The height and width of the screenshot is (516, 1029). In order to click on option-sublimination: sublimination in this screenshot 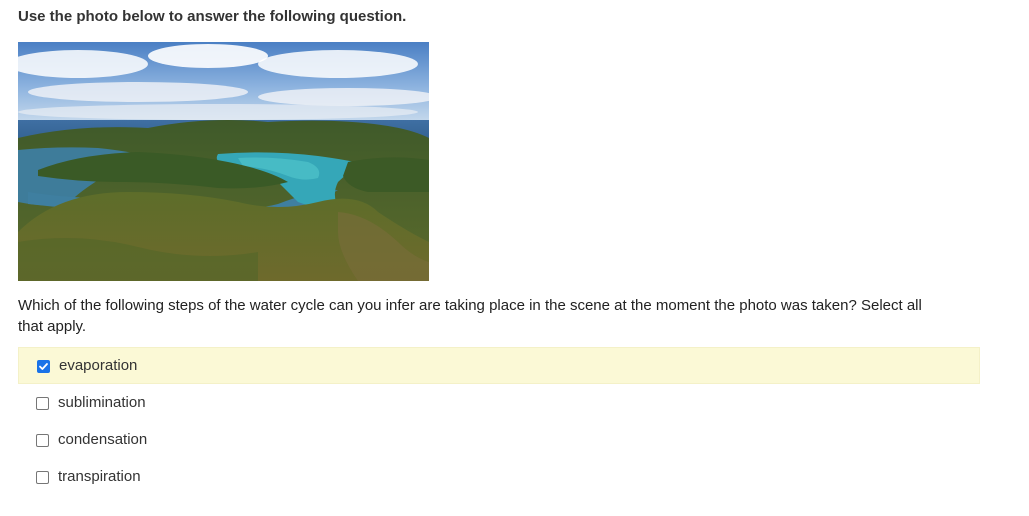, I will do `click(499, 402)`.